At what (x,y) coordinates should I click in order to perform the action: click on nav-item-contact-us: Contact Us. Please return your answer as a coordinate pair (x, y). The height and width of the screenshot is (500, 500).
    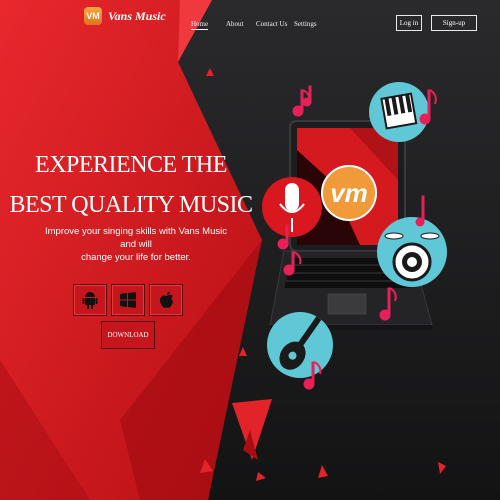
    Looking at the image, I should click on (271, 24).